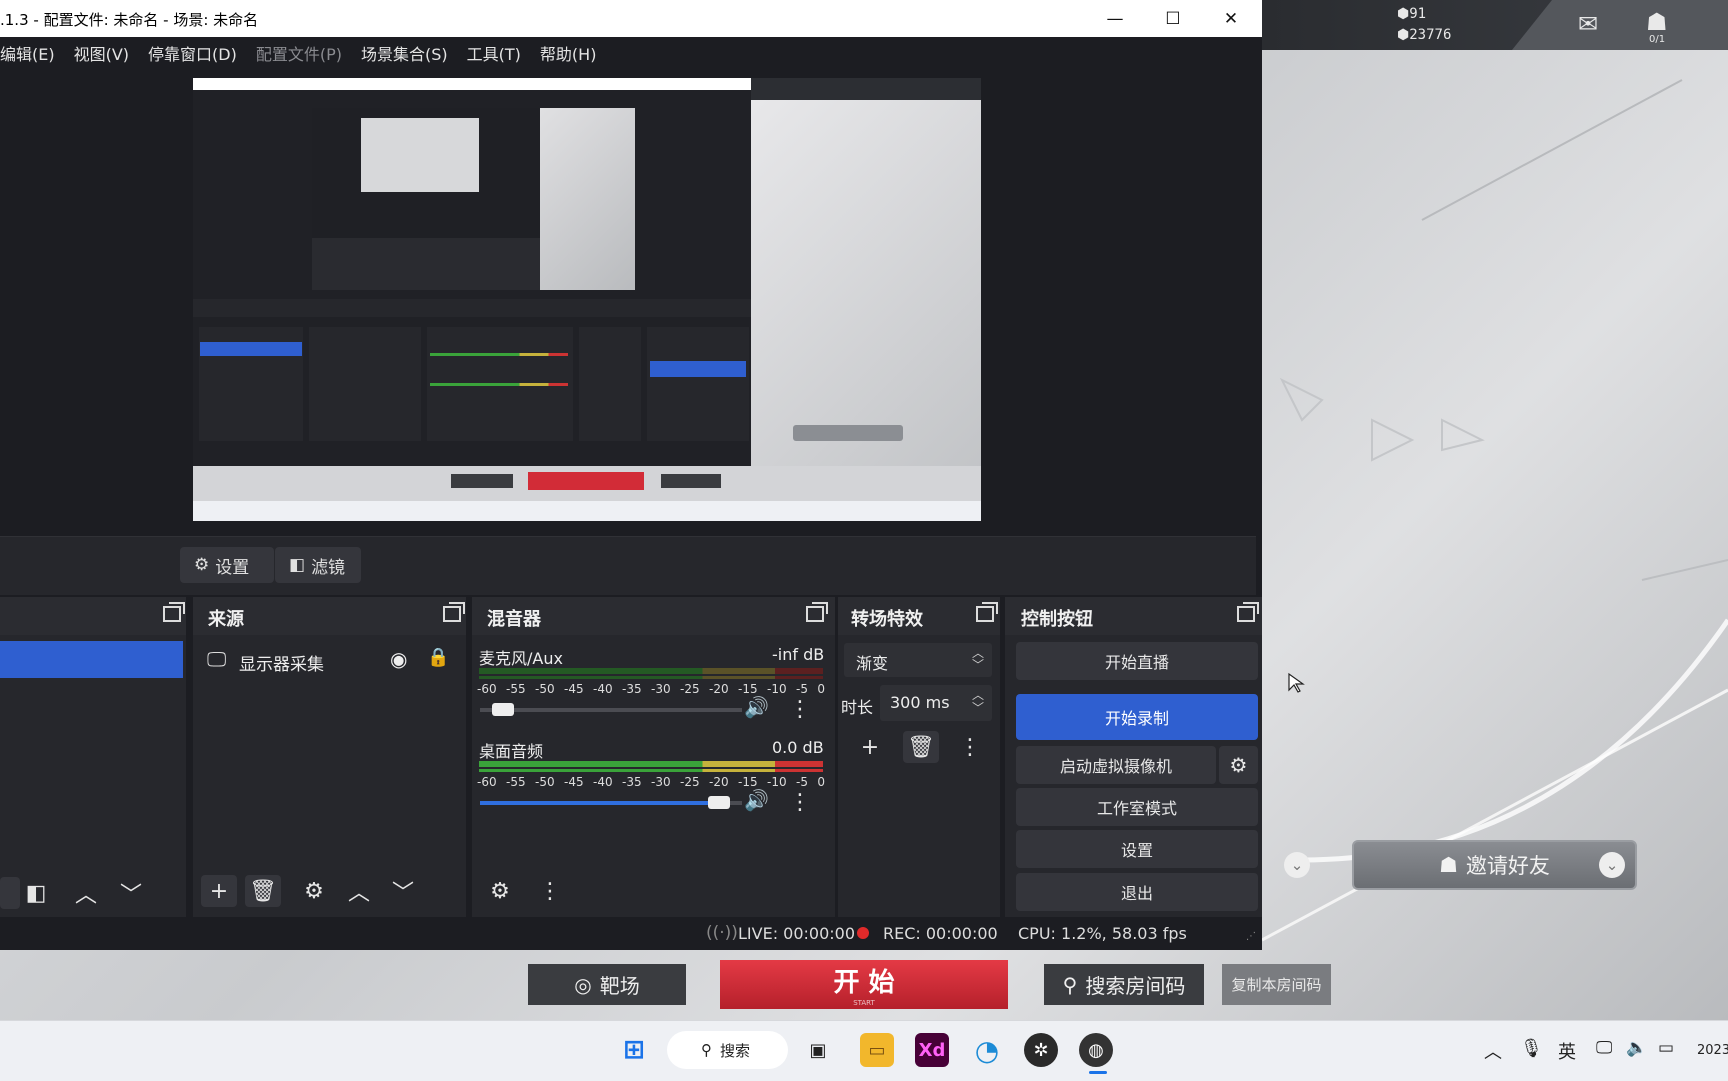 The image size is (1728, 1081). What do you see at coordinates (1096, 1050) in the screenshot?
I see `obs-icon: ◍` at bounding box center [1096, 1050].